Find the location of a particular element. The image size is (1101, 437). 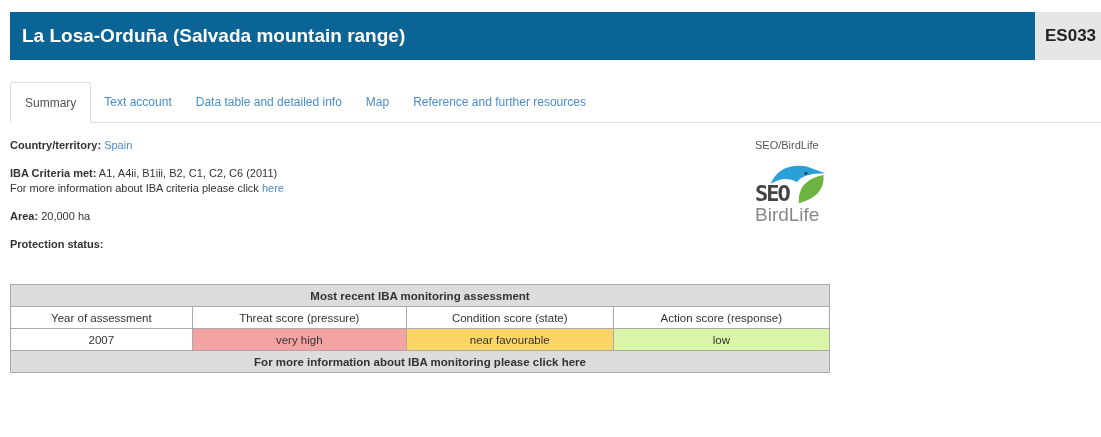

column-header: Condition score (state) is located at coordinates (510, 317).